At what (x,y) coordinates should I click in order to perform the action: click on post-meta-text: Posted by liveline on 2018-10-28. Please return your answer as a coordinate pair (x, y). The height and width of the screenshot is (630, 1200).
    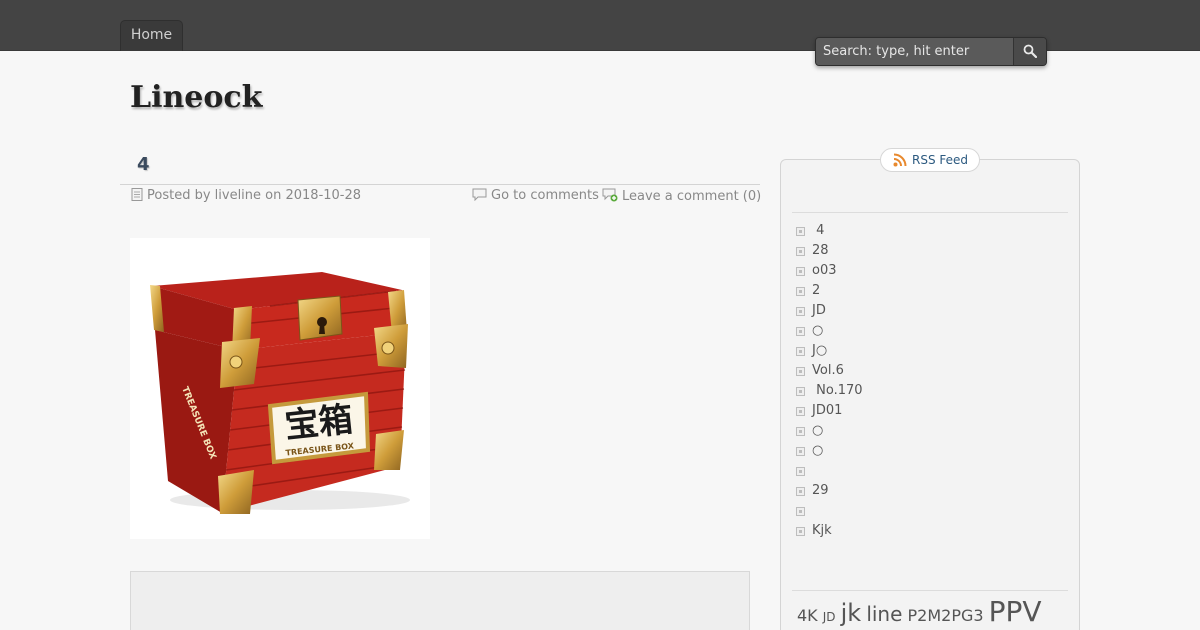
    Looking at the image, I should click on (254, 195).